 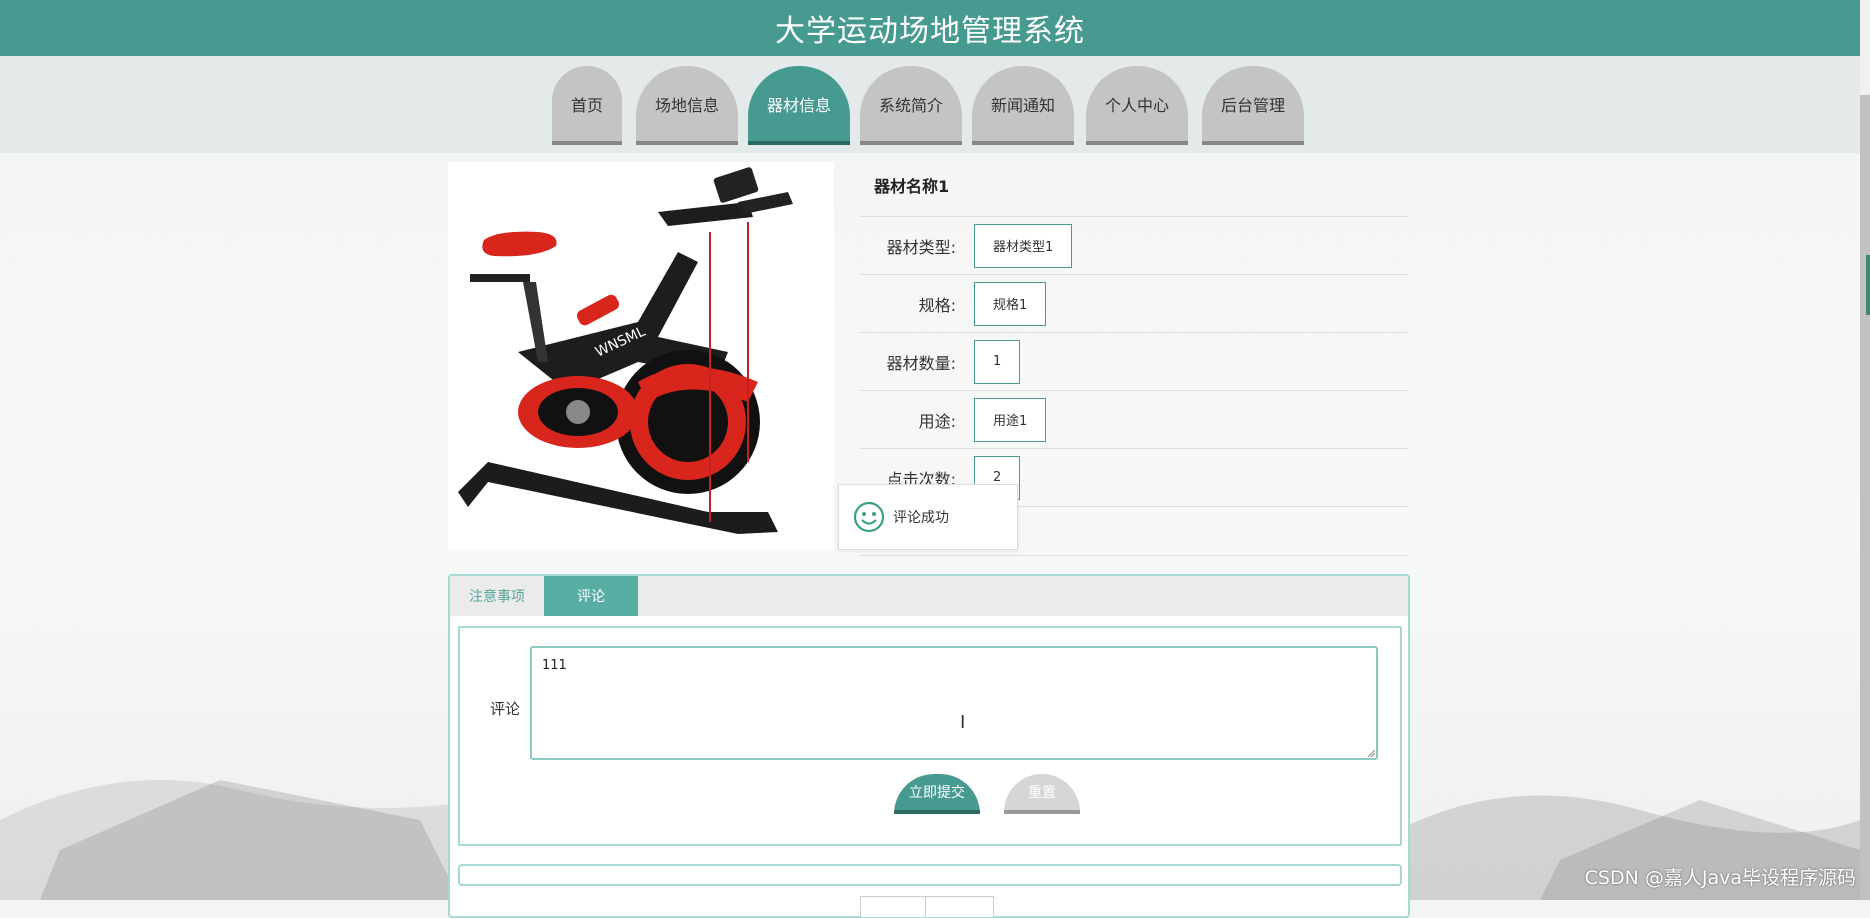 I want to click on nav-system-intro: 系统简介, so click(x=911, y=105).